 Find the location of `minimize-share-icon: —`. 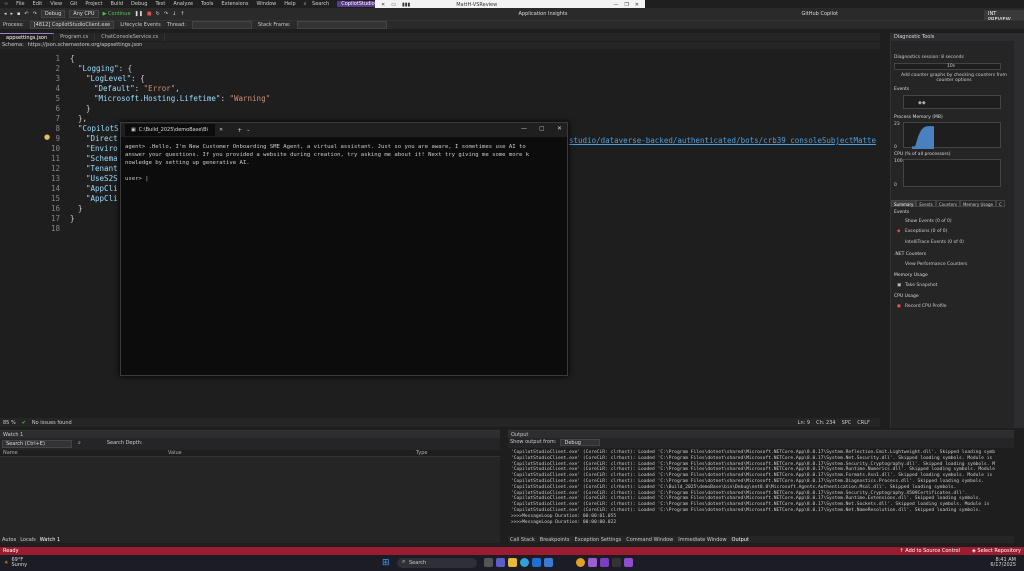

minimize-share-icon: — is located at coordinates (615, 5).